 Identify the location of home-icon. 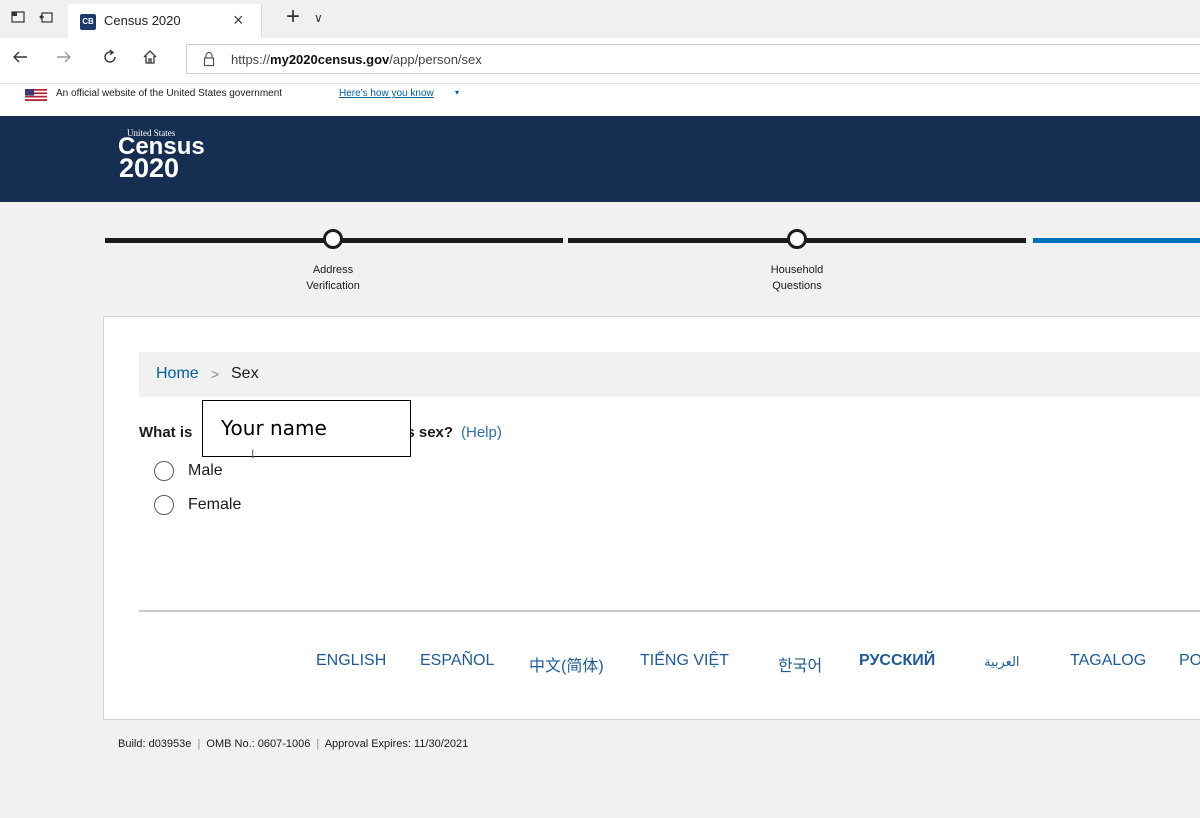
(150, 60).